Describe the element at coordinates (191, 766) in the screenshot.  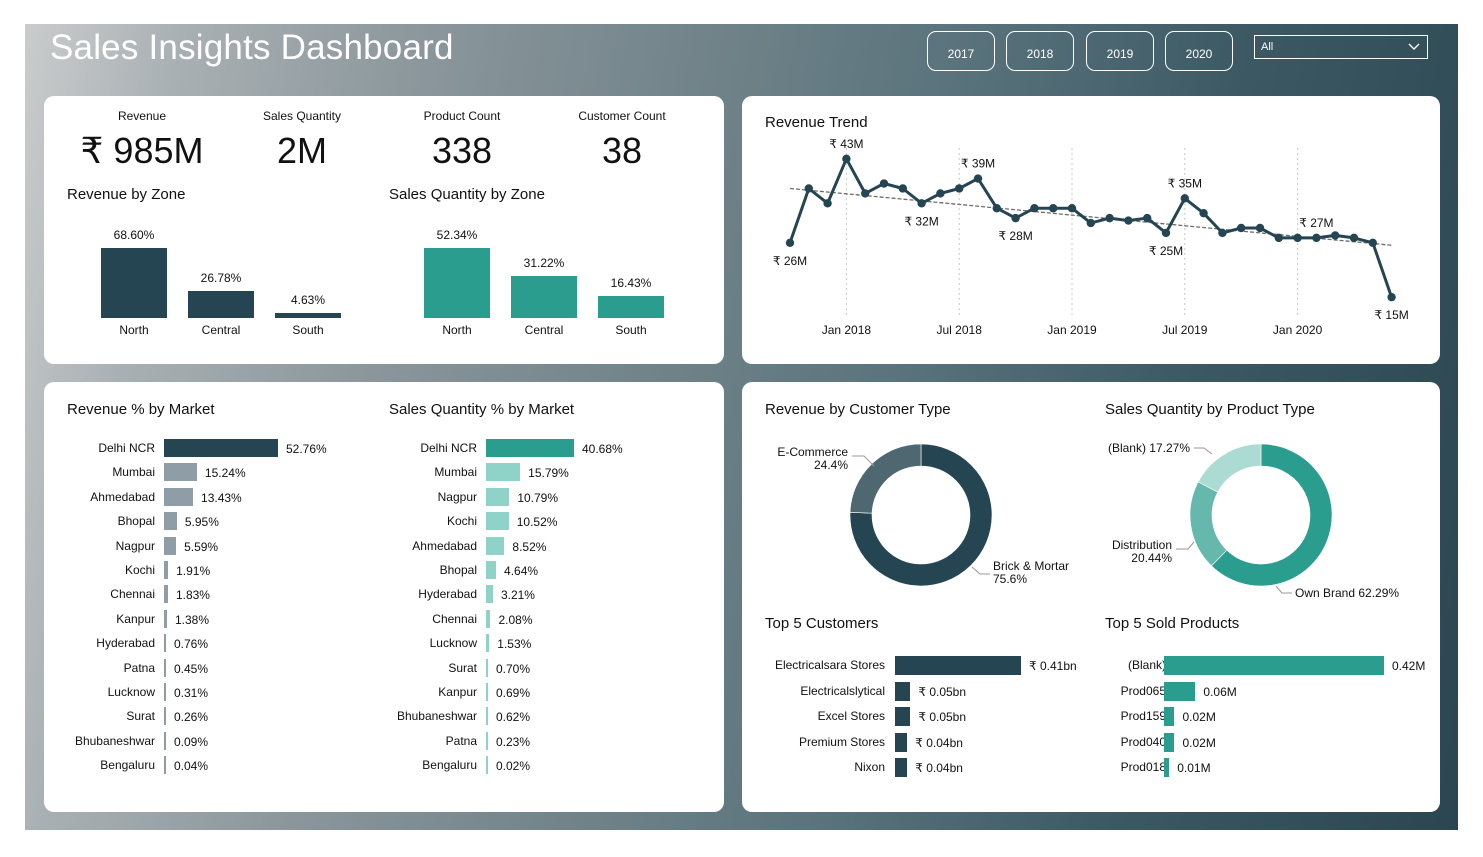
I see `revenue_by_market-pct-label: 0.04%` at that location.